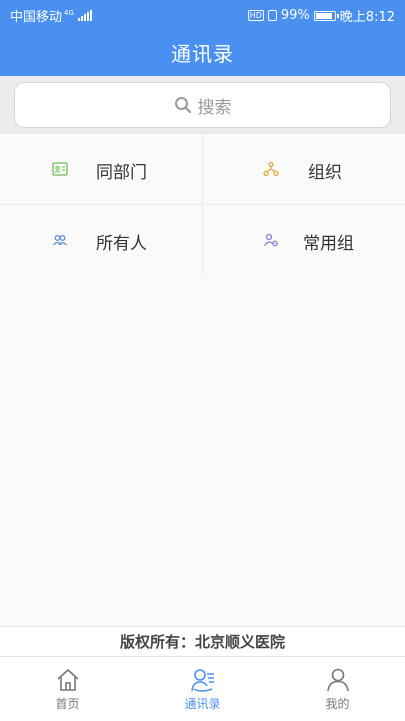 This screenshot has height=721, width=405. I want to click on page-title: 通讯录, so click(202, 53).